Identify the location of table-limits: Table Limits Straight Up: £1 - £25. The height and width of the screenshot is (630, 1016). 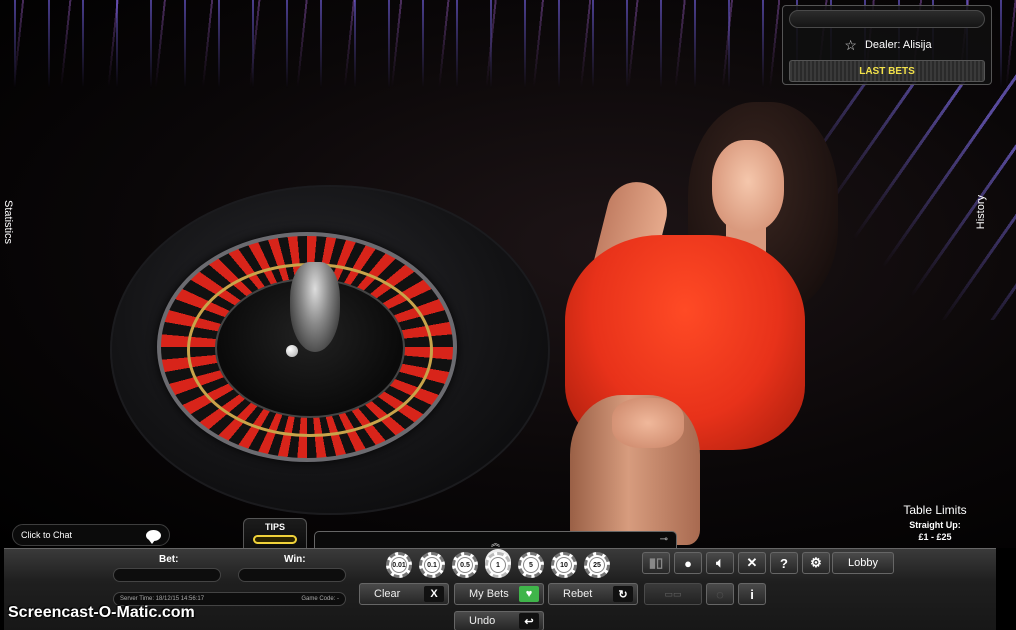
(935, 522).